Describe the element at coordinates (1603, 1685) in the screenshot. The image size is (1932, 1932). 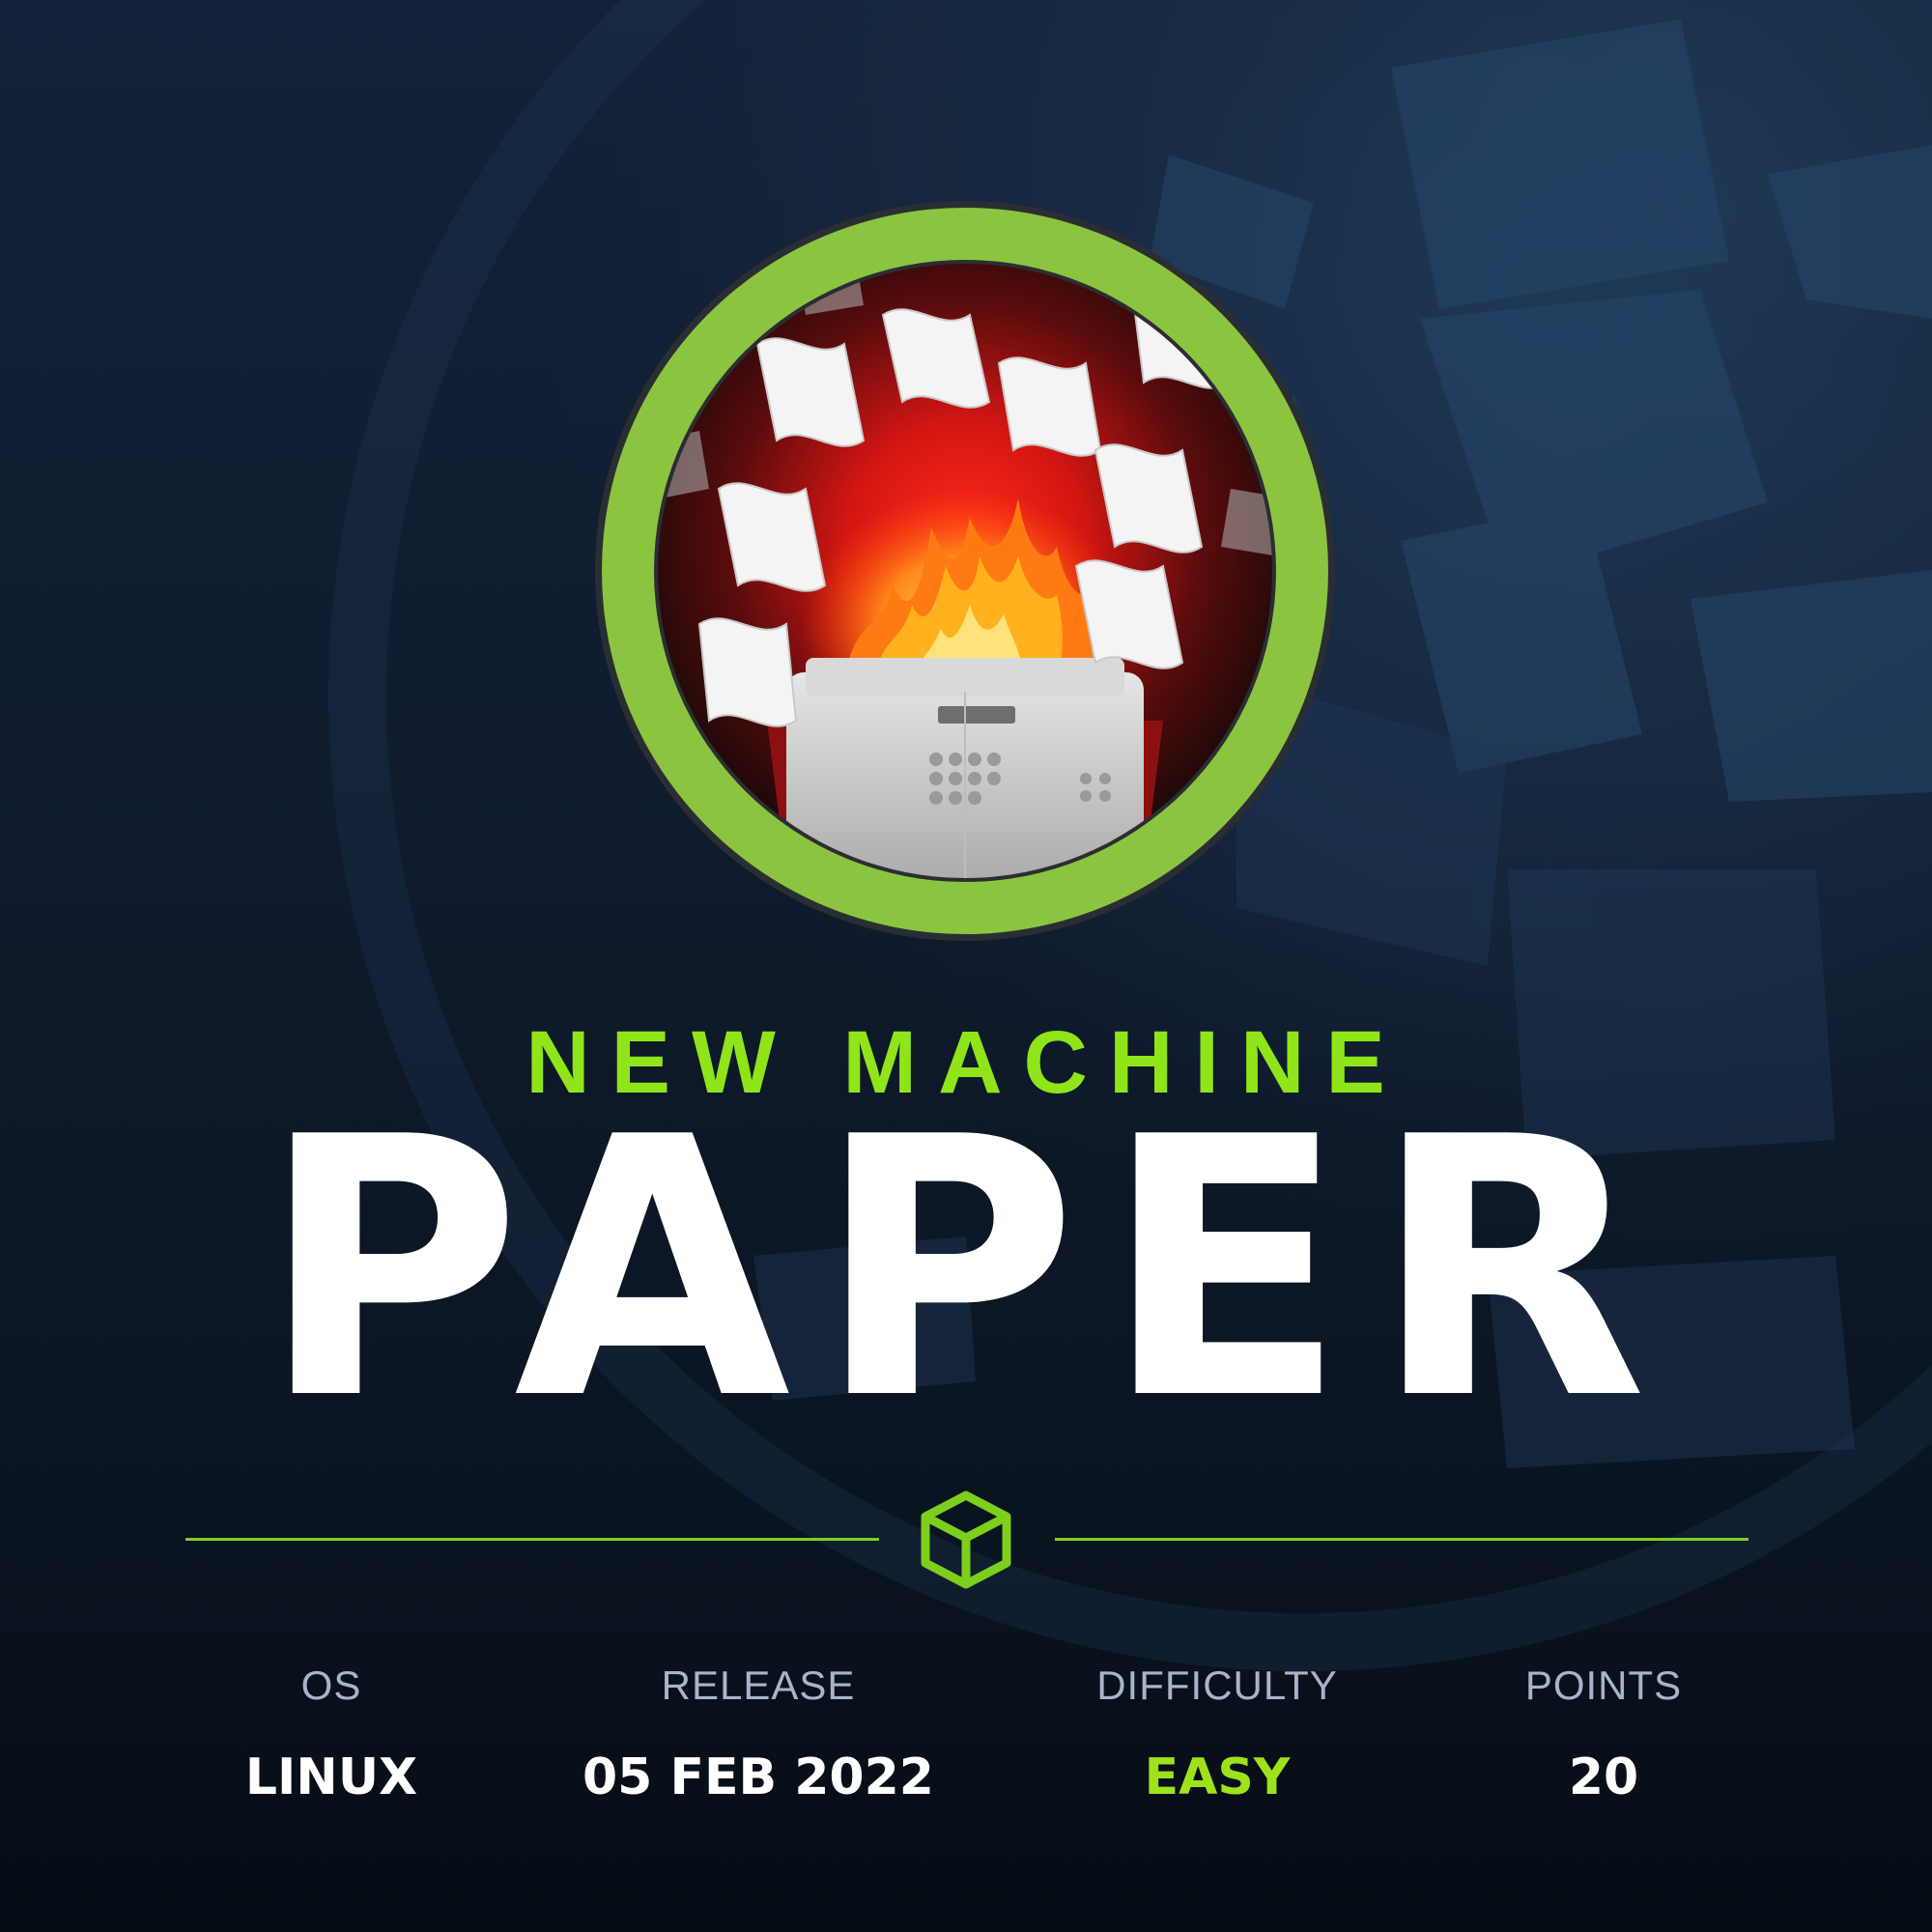
I see `stat-label: POINTS` at that location.